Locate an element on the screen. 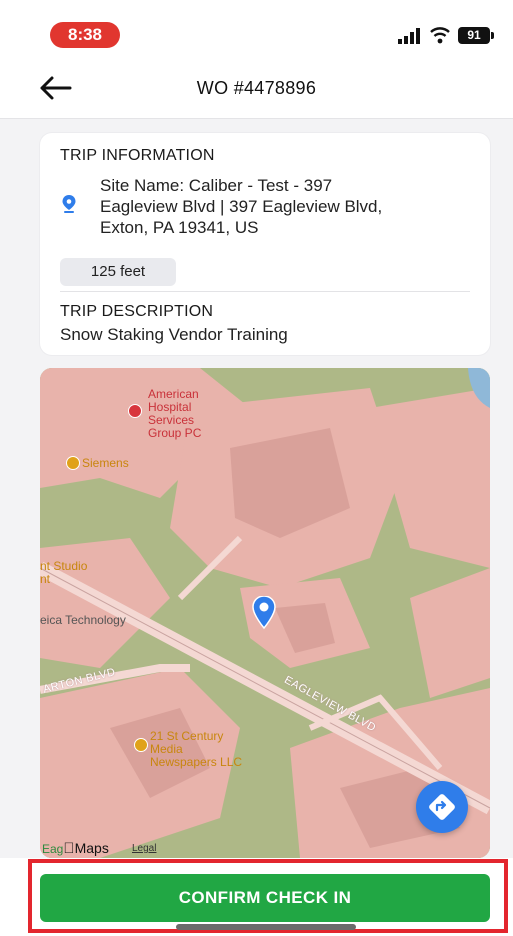 Image resolution: width=513 pixels, height=936 pixels. battery-icon: 91 is located at coordinates (476, 35).